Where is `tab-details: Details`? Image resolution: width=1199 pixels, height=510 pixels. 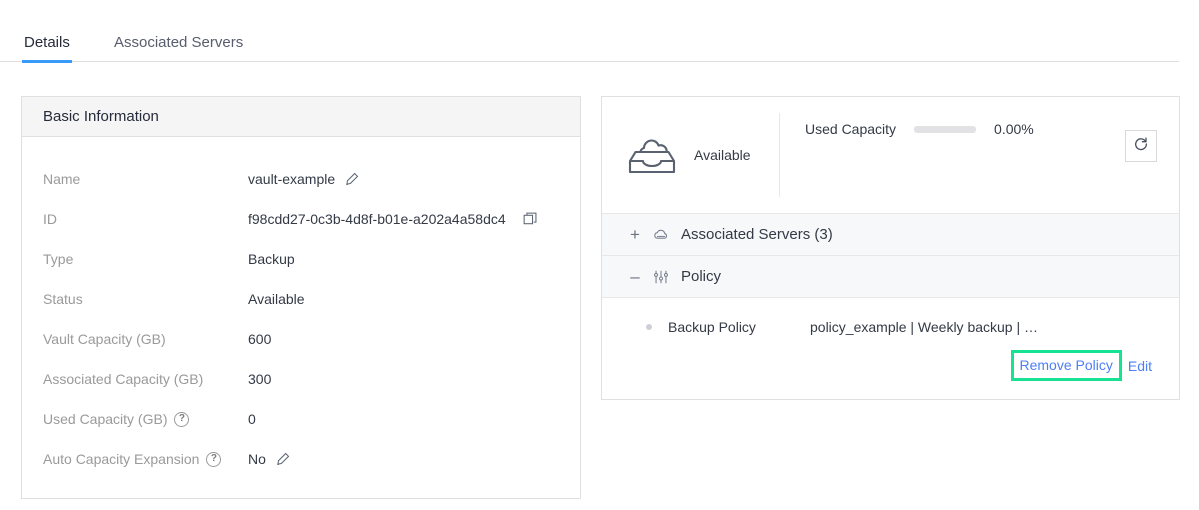 tab-details: Details is located at coordinates (47, 42).